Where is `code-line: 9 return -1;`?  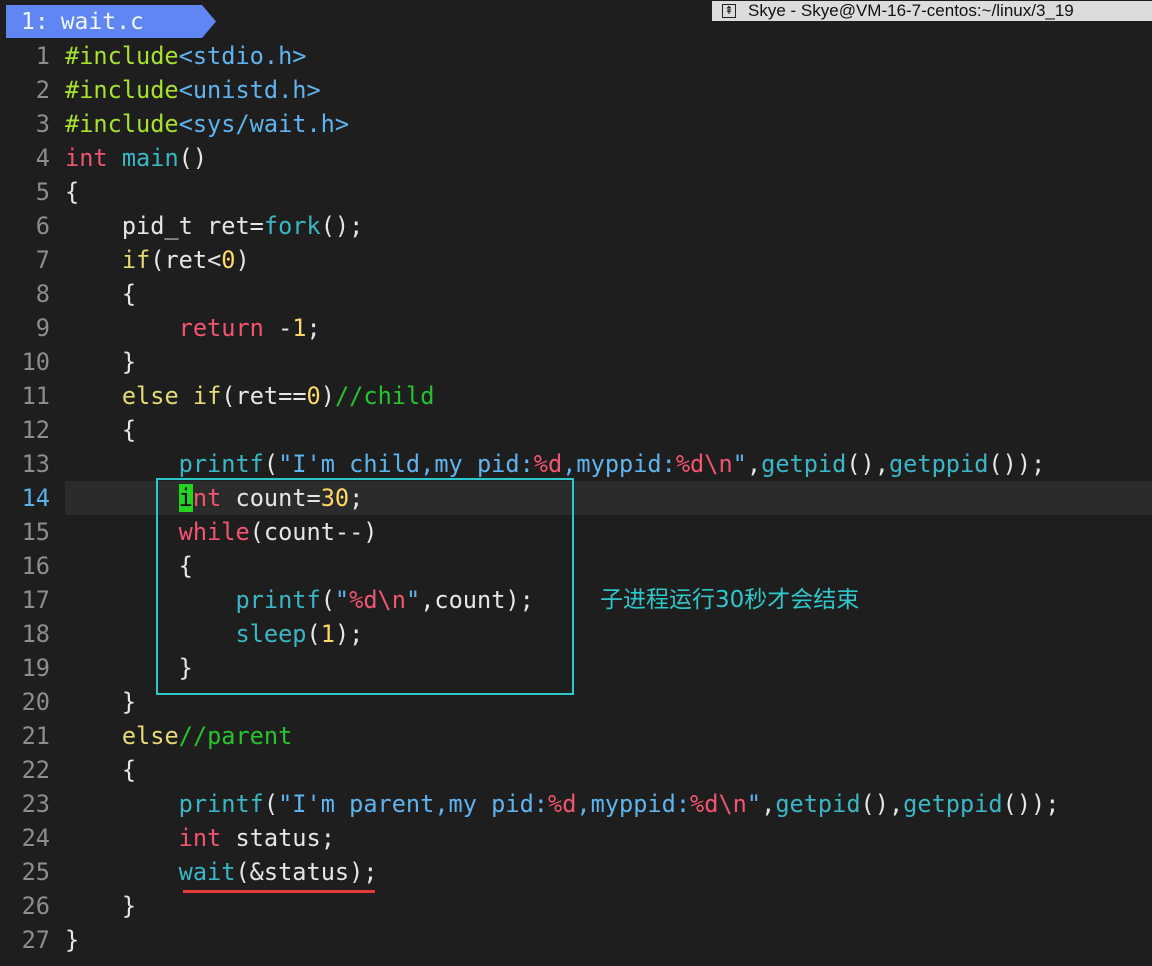 code-line: 9 return -1; is located at coordinates (576, 328).